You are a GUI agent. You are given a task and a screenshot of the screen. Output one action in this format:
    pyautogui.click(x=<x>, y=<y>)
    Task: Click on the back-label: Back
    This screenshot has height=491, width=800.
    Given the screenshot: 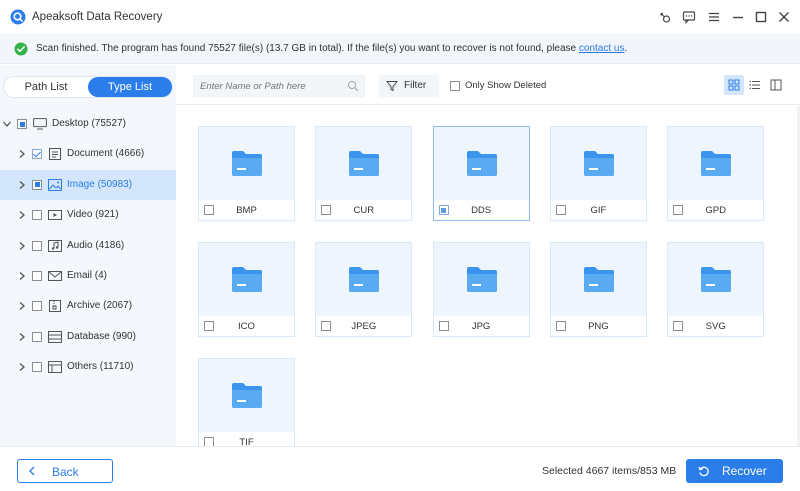 What is the action you would take?
    pyautogui.click(x=65, y=472)
    